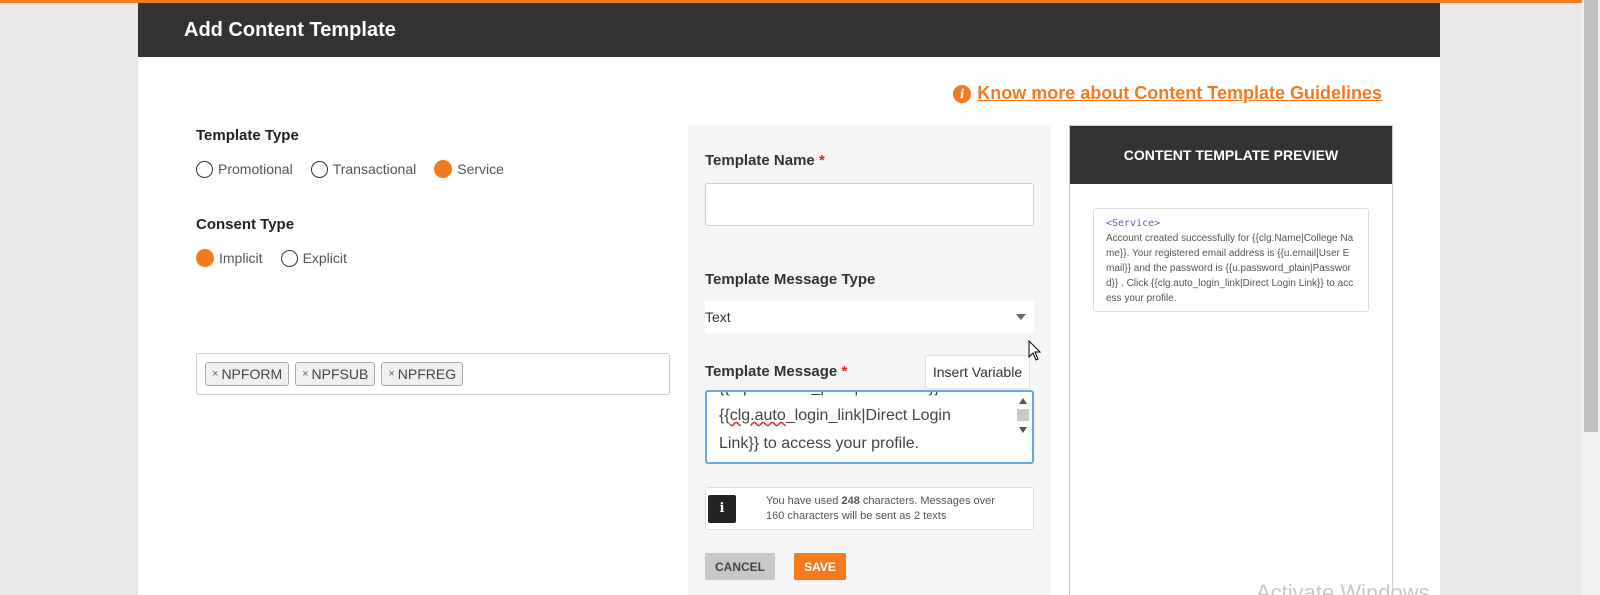  Describe the element at coordinates (740, 566) in the screenshot. I see `cancel-button: CANCEL` at that location.